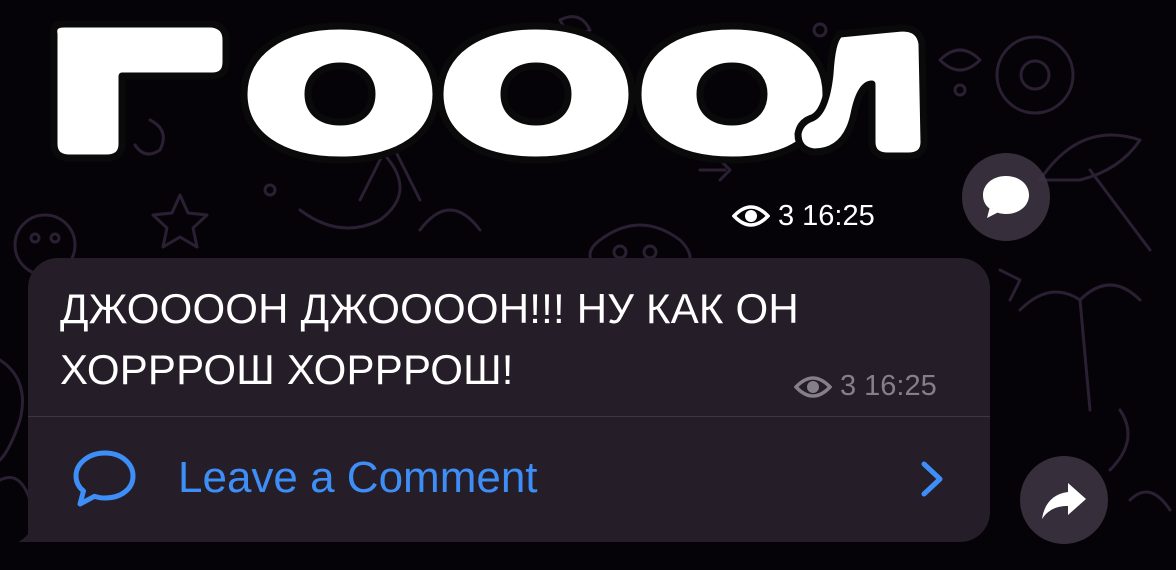  What do you see at coordinates (358, 477) in the screenshot?
I see `leave-comment-label: Leave a Comment` at bounding box center [358, 477].